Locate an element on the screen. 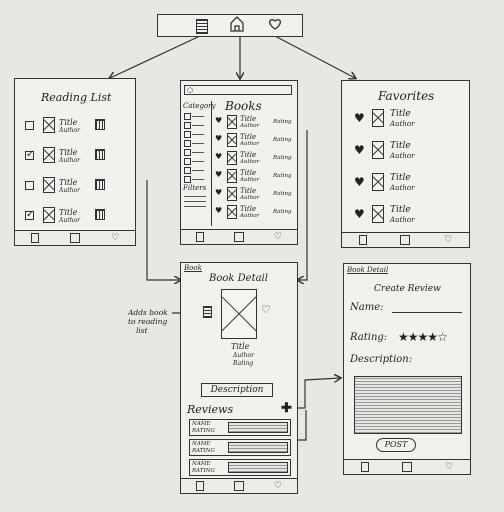 The width and height of the screenshot is (504, 512). search-input: ○ is located at coordinates (238, 90).